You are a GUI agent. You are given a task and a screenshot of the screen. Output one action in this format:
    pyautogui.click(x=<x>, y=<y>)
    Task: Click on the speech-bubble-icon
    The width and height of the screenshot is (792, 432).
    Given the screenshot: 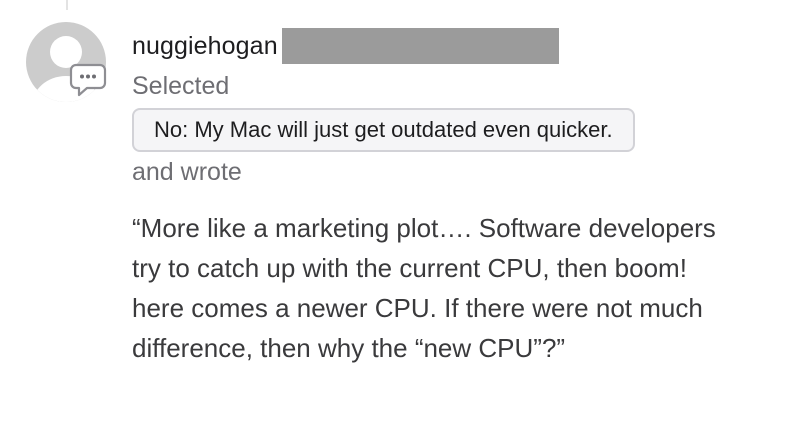 What is the action you would take?
    pyautogui.click(x=88, y=80)
    